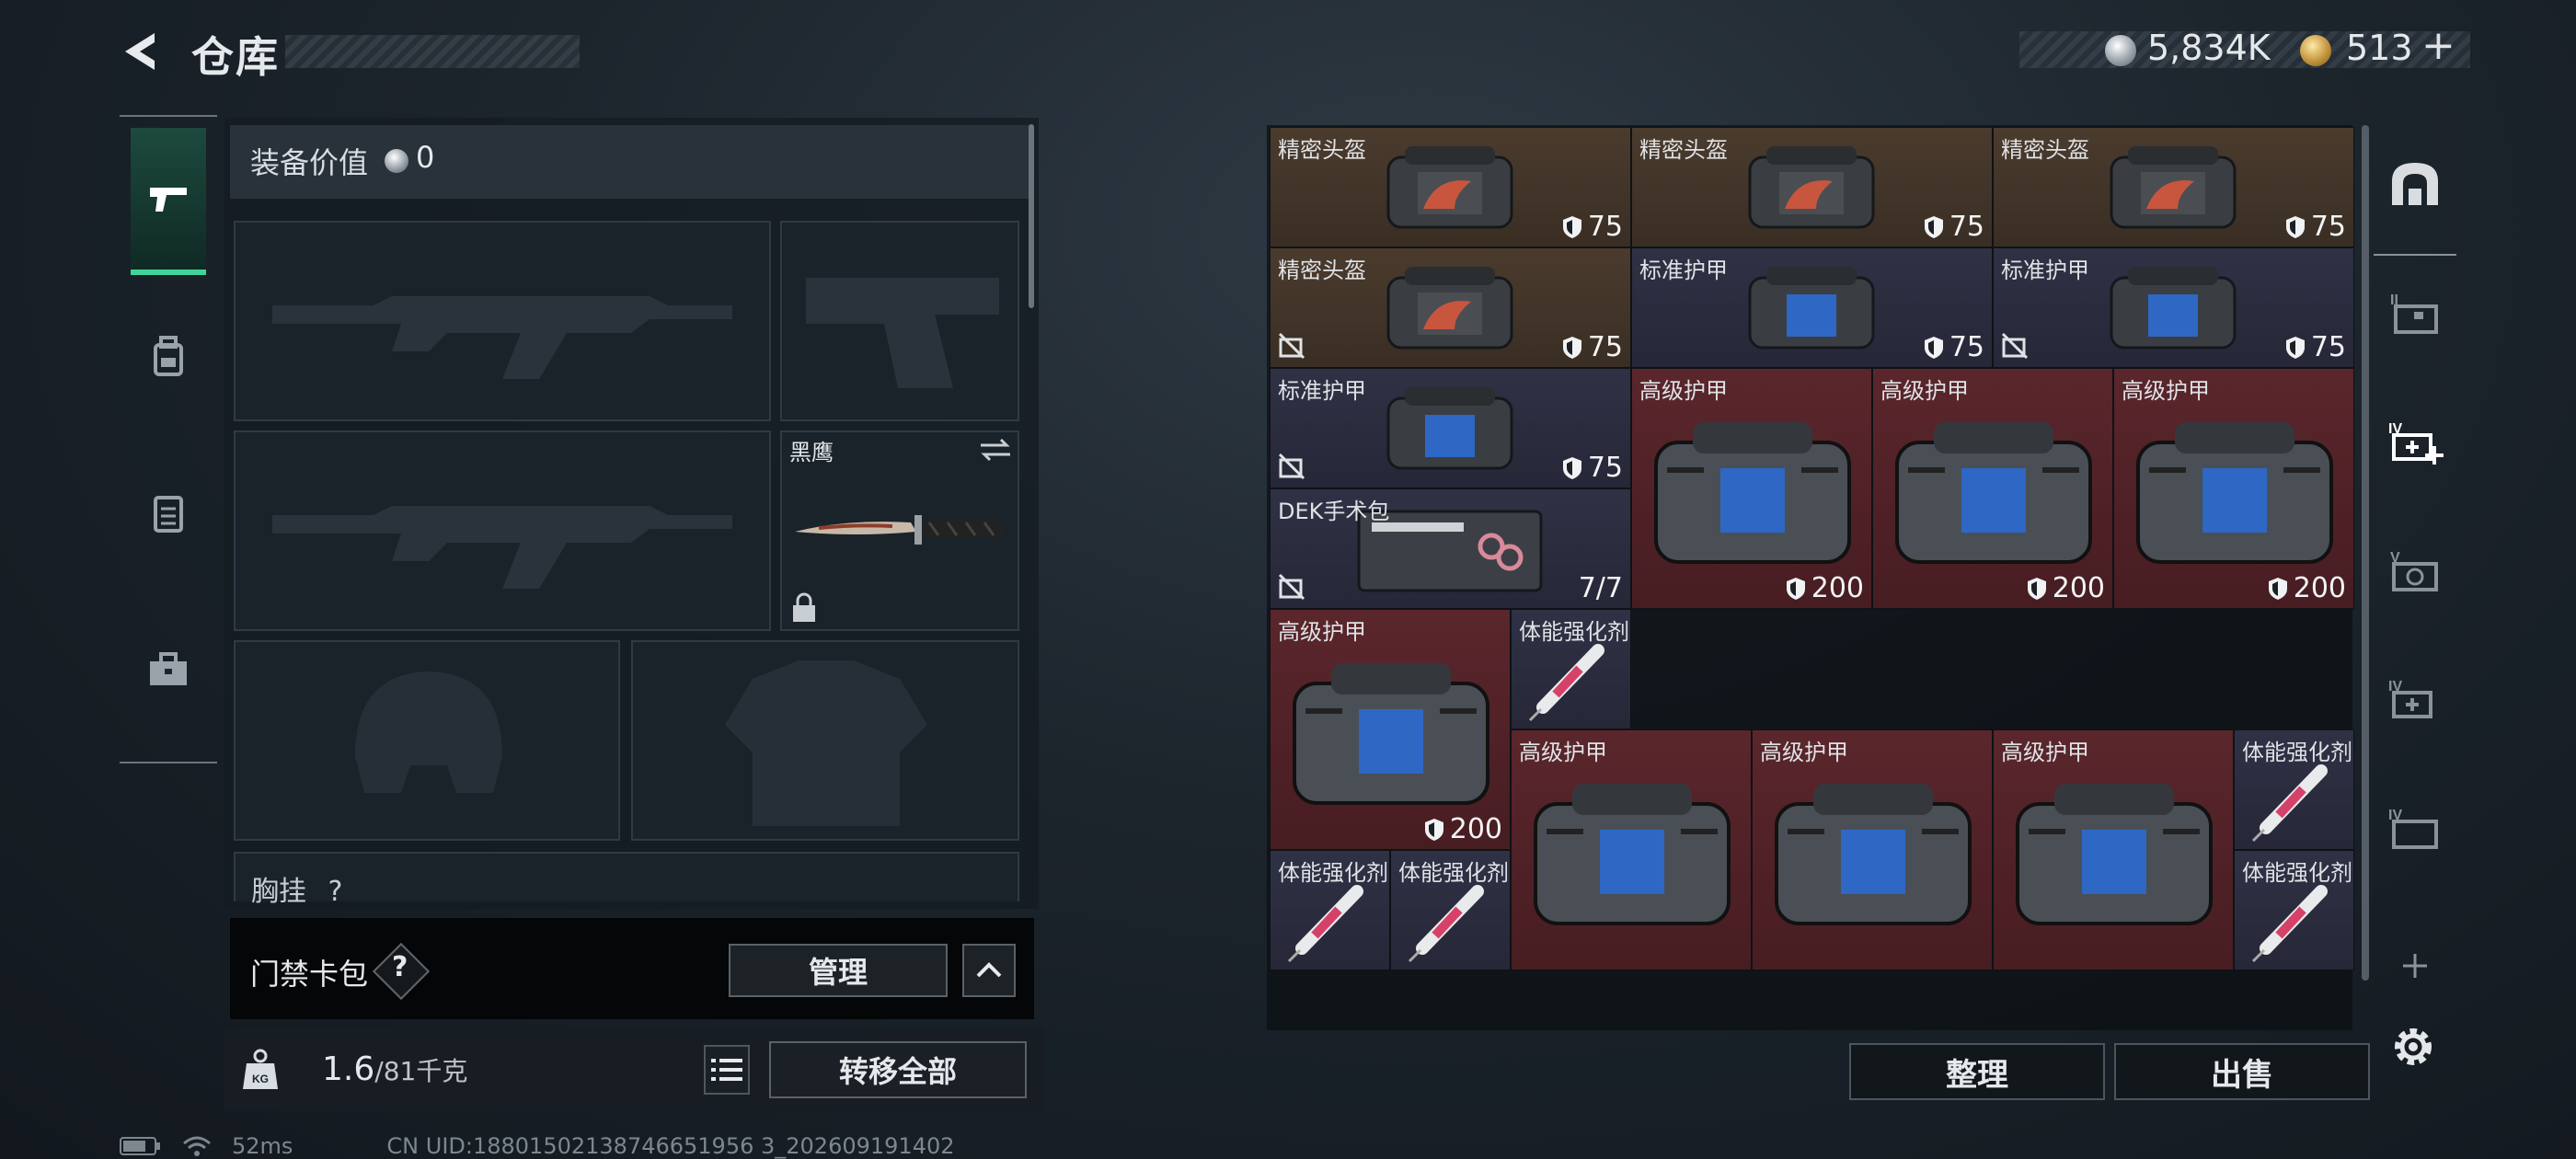 This screenshot has width=2576, height=1159. Describe the element at coordinates (2415, 965) in the screenshot. I see `add-storage-tab` at that location.